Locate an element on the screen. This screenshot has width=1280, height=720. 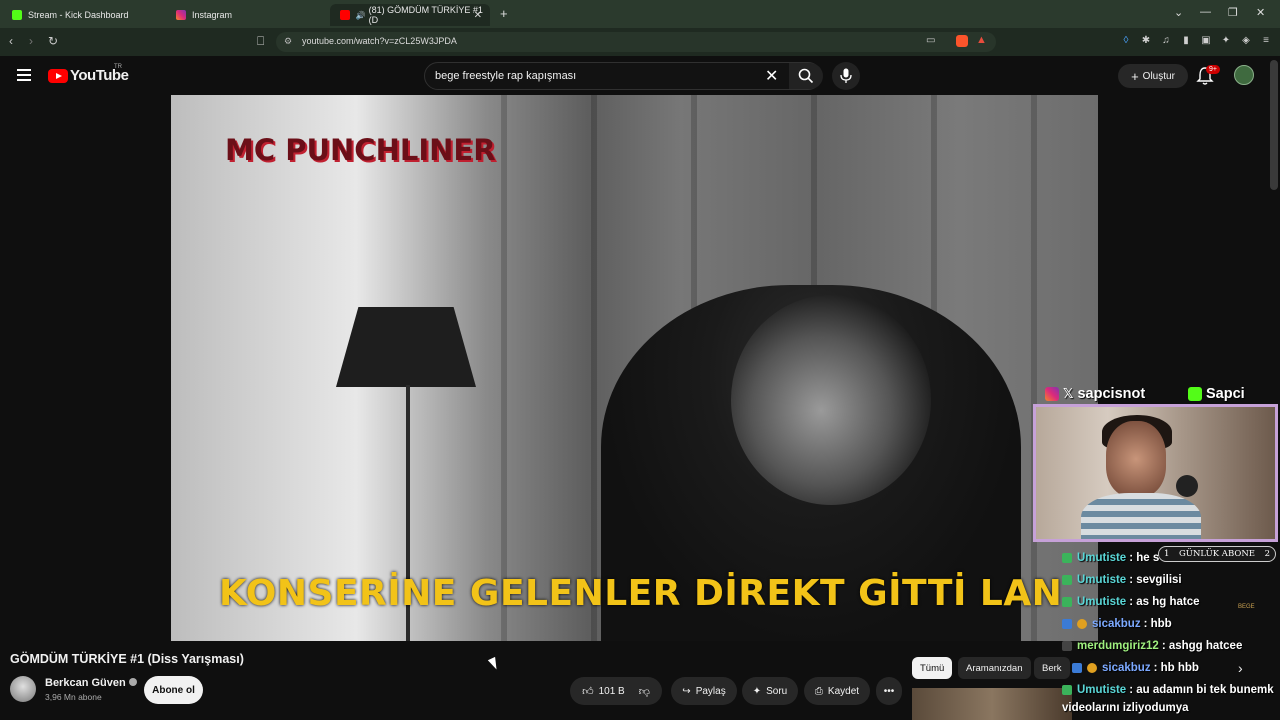
ask-label: Soru is located at coordinates (777, 691).